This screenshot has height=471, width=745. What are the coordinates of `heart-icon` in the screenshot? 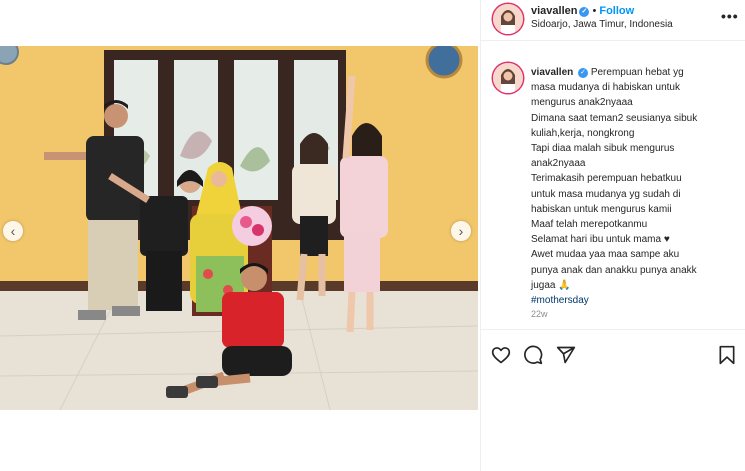 It's located at (501, 355).